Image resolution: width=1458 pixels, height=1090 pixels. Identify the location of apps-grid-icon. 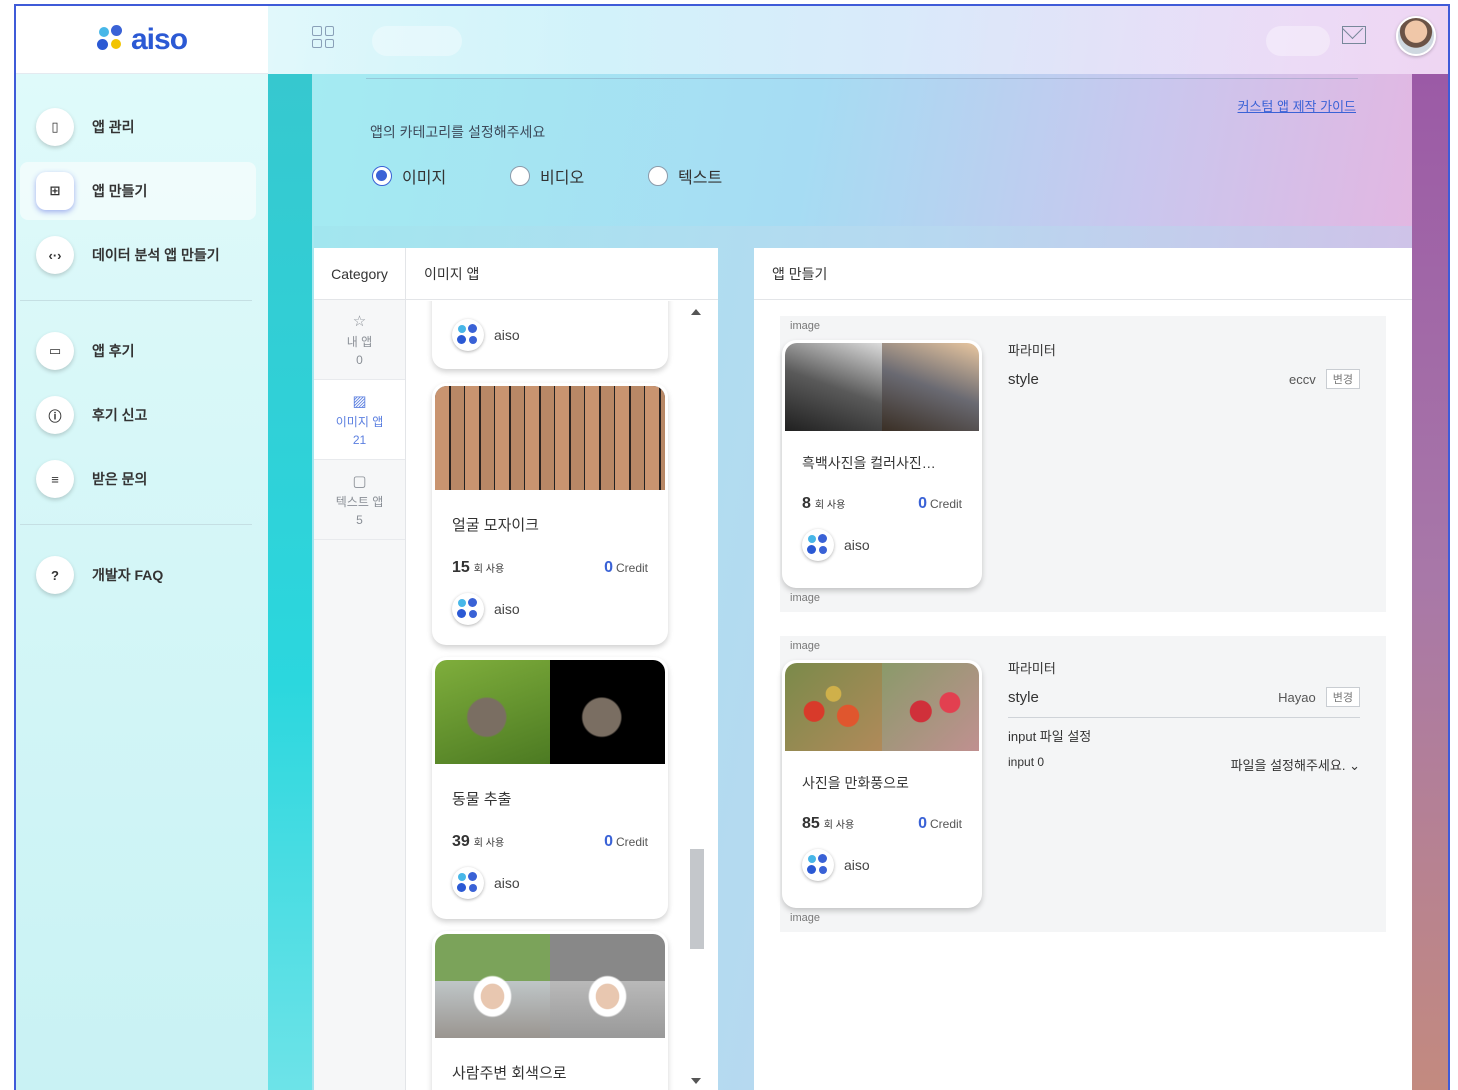
(323, 37).